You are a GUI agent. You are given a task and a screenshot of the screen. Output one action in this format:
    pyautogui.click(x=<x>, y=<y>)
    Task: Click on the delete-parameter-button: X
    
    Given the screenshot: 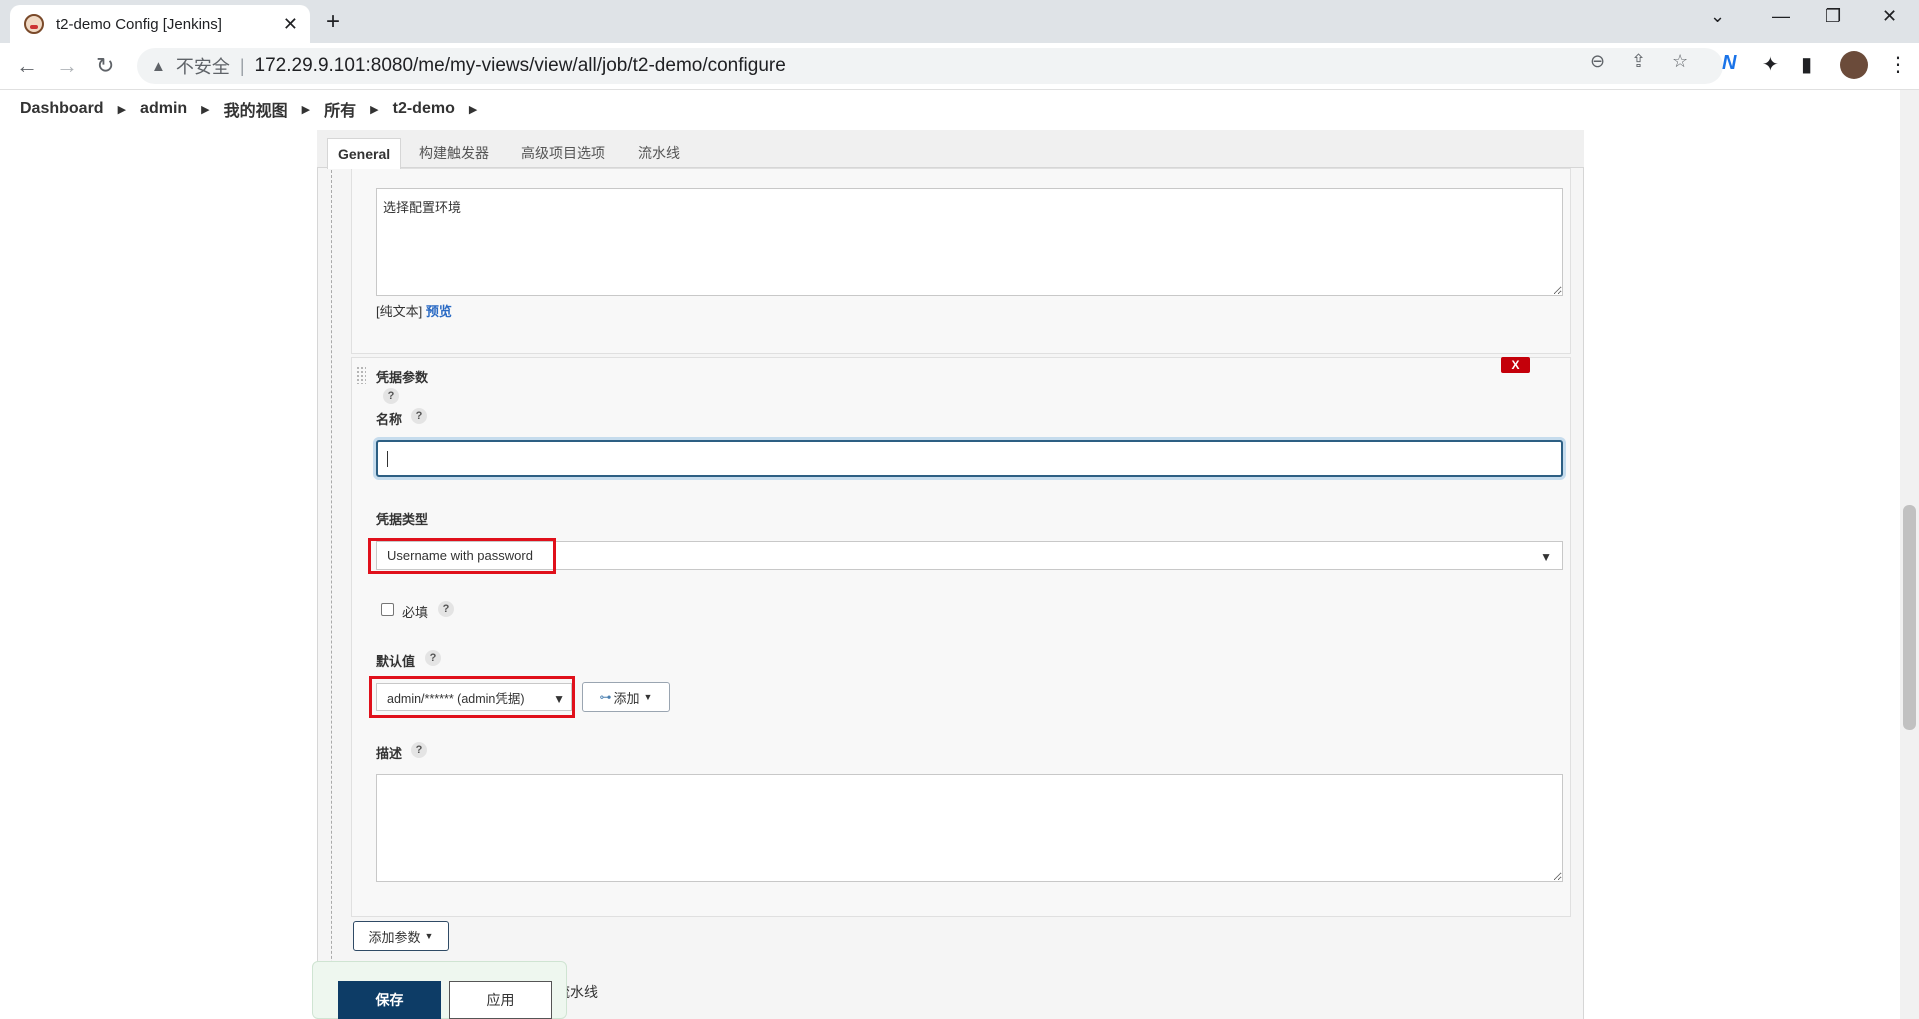 What is the action you would take?
    pyautogui.click(x=1515, y=365)
    